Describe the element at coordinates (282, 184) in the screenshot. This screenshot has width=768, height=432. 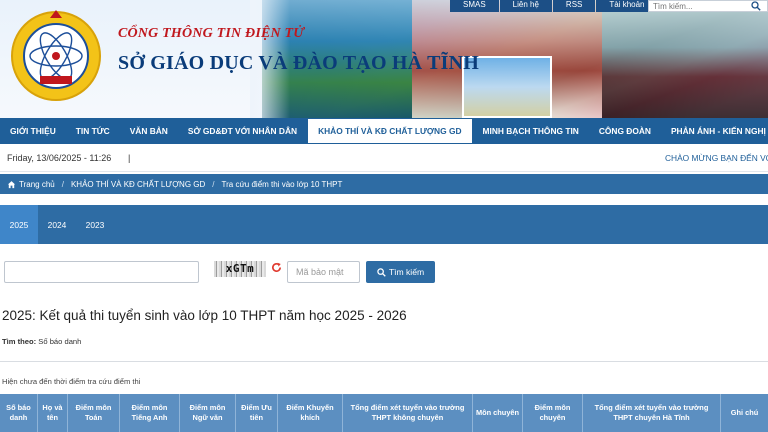
I see `breadcrumb-current: Tra cứu điểm thi vào lớp 10 THPT` at that location.